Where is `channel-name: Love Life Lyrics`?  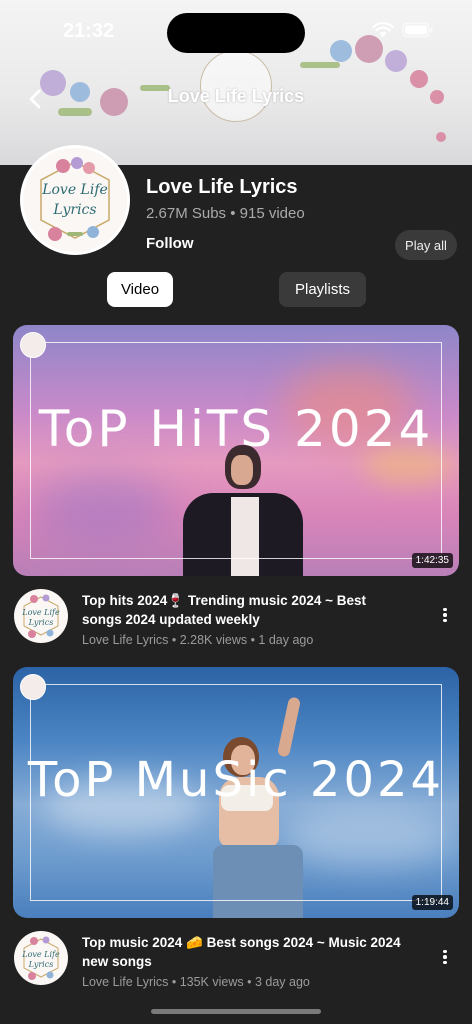
channel-name: Love Life Lyrics is located at coordinates (222, 187).